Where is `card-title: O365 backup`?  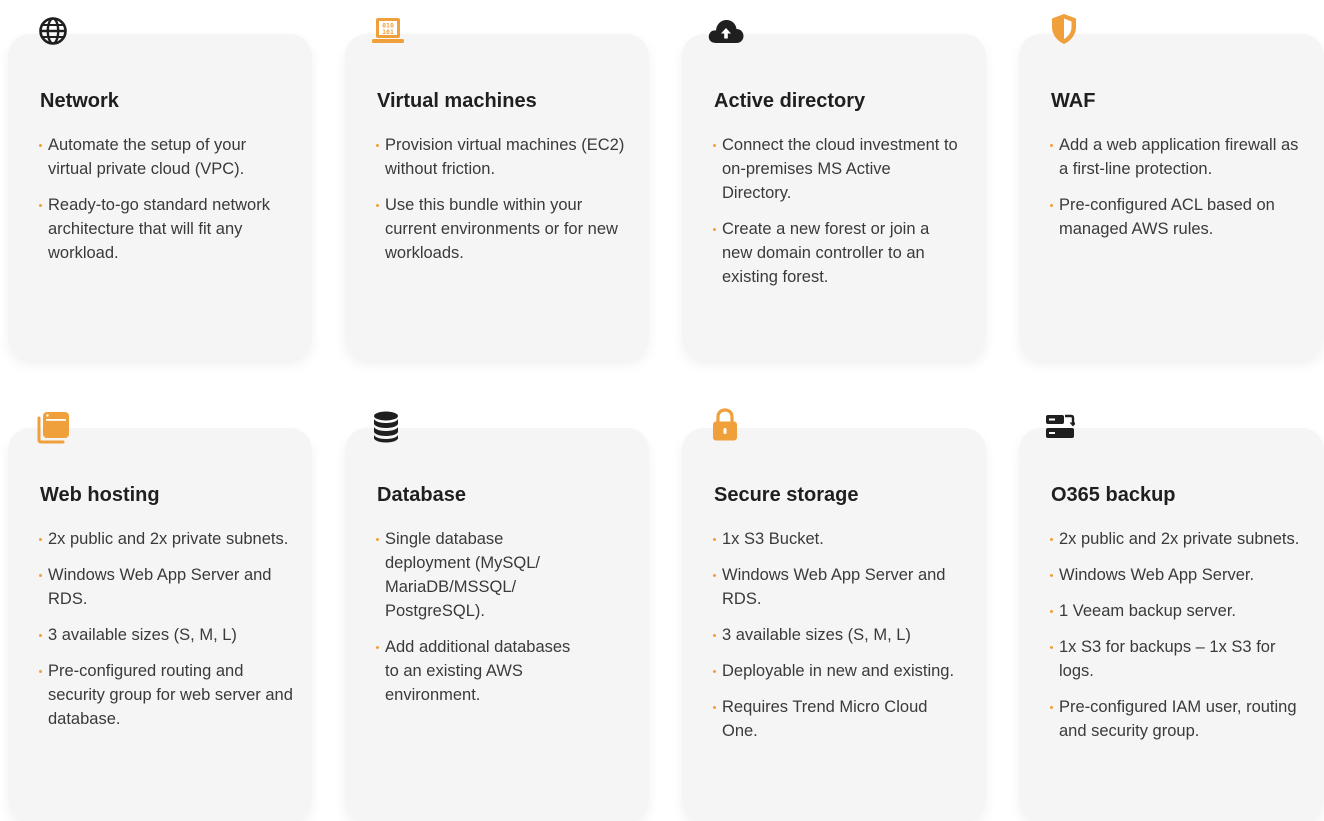 card-title: O365 backup is located at coordinates (1113, 495).